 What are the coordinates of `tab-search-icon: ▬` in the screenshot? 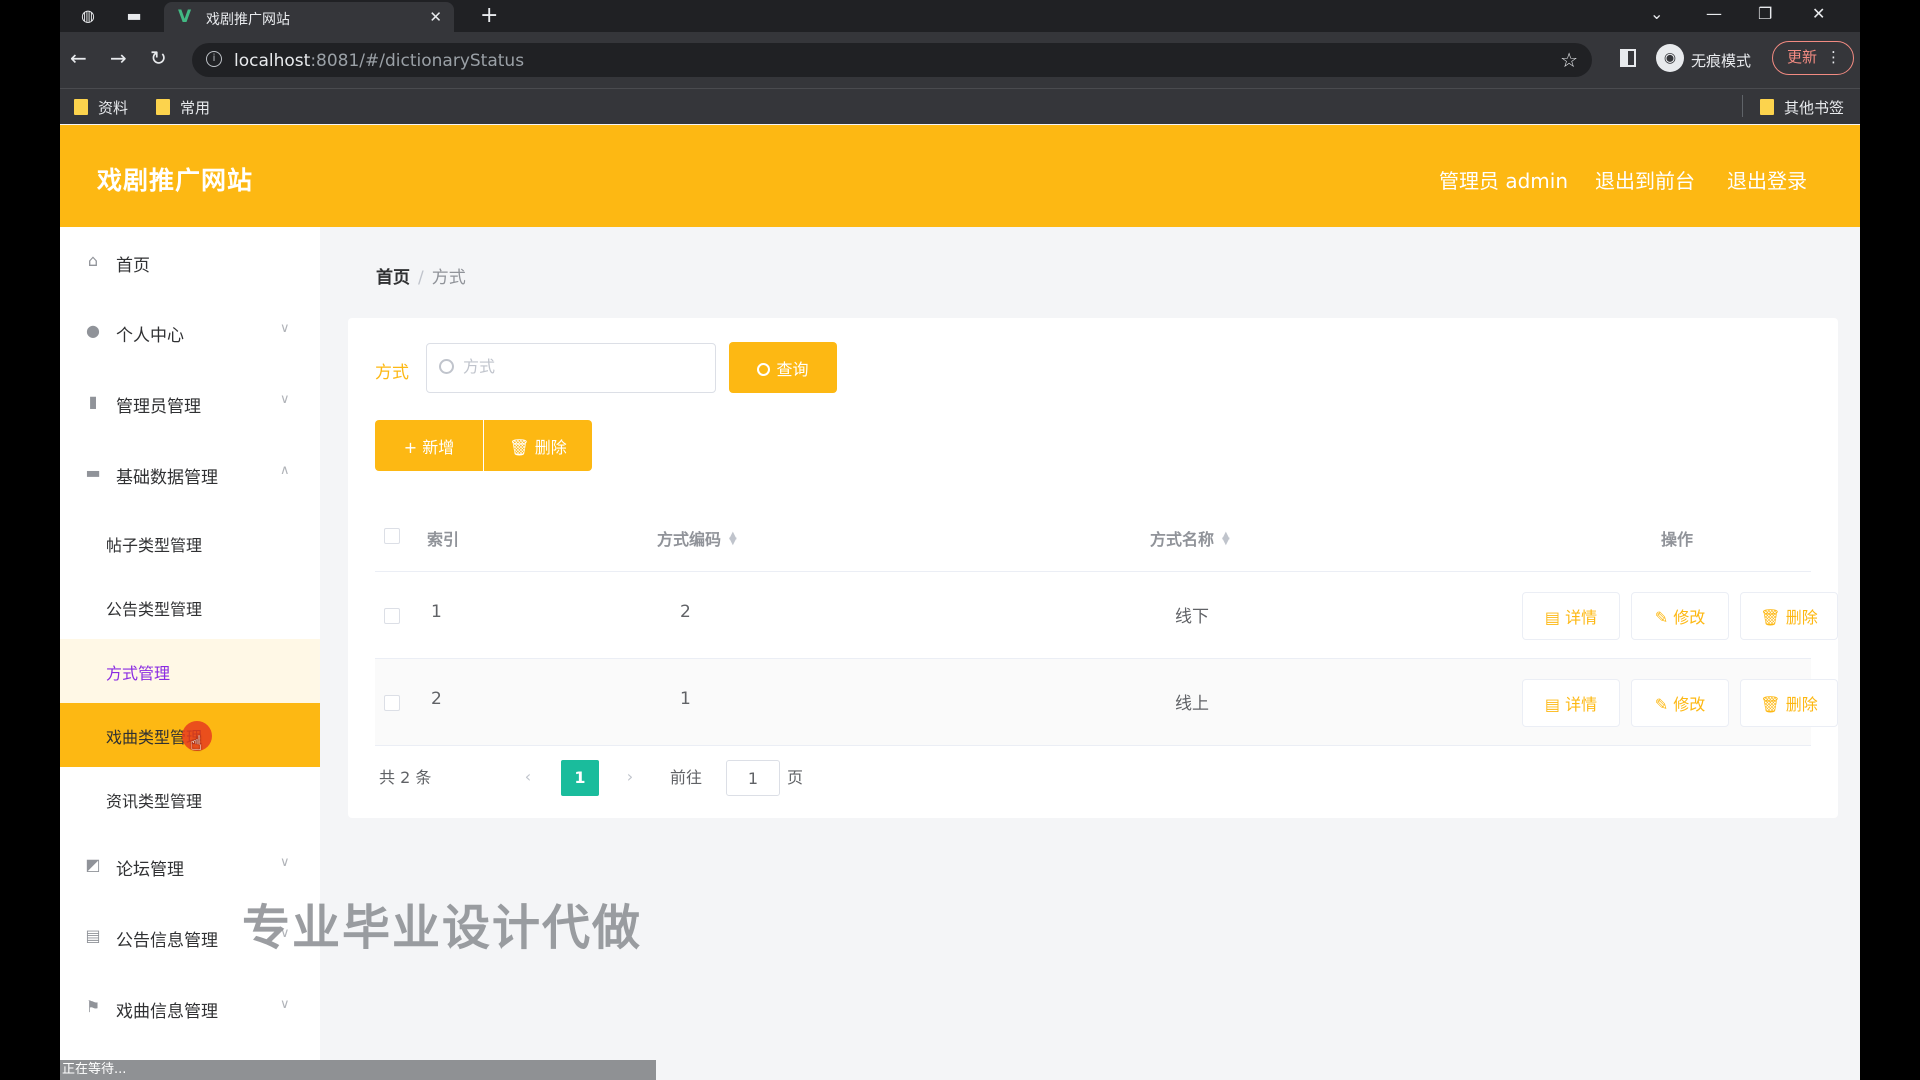 It's located at (134, 16).